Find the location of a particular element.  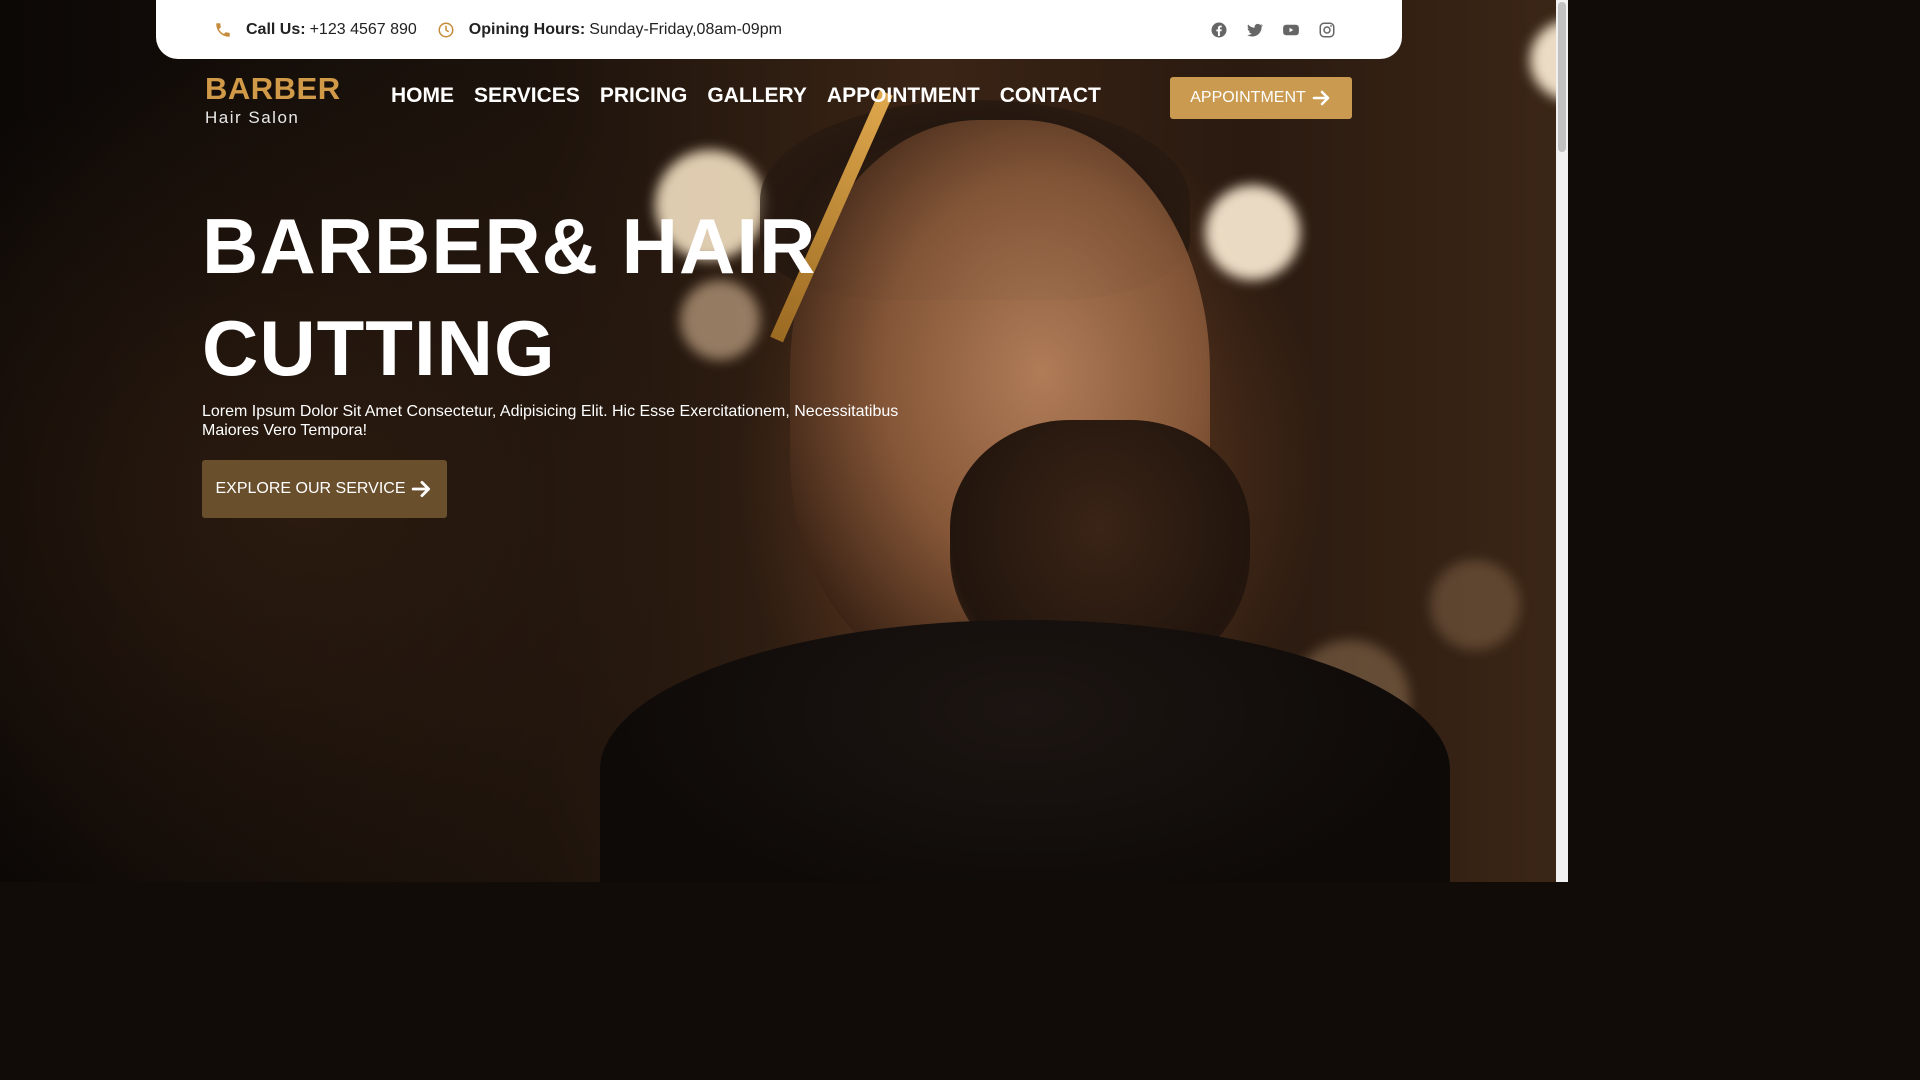

nav-item-contact: CONTACT is located at coordinates (1050, 96).